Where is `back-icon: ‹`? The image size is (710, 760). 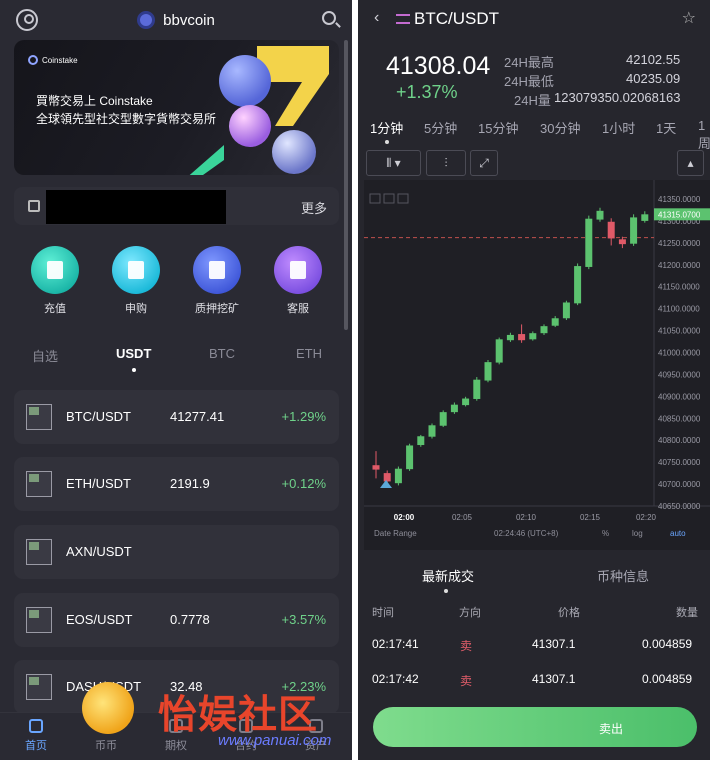
back-icon: ‹ is located at coordinates (376, 18).